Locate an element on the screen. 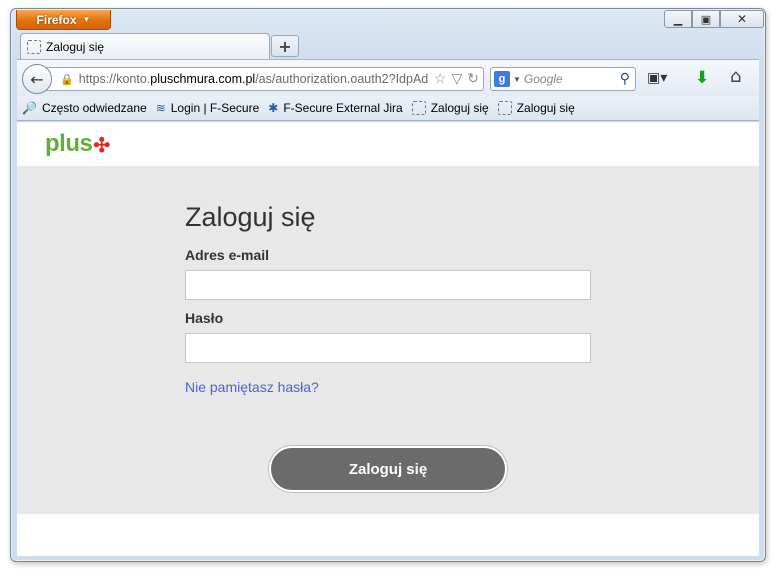 The height and width of the screenshot is (576, 776). bookmark-item: 🔎 Często odwiedzane is located at coordinates (84, 108).